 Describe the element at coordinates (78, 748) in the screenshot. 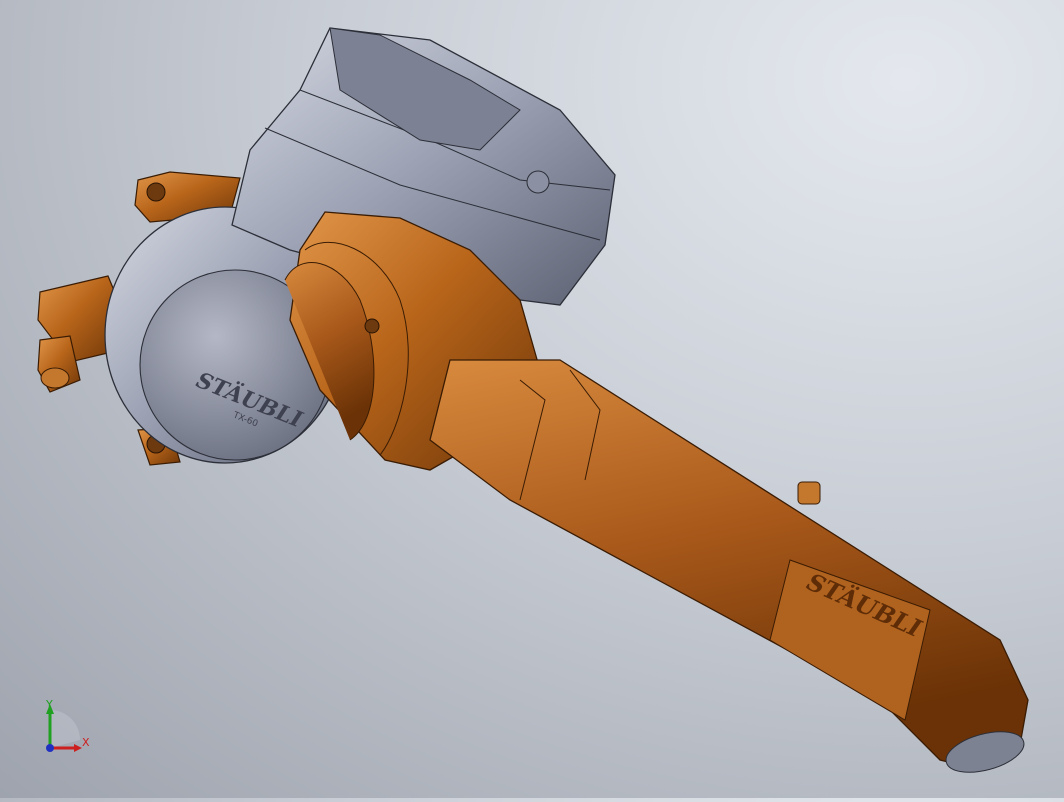

I see `x-axis-arrow` at that location.